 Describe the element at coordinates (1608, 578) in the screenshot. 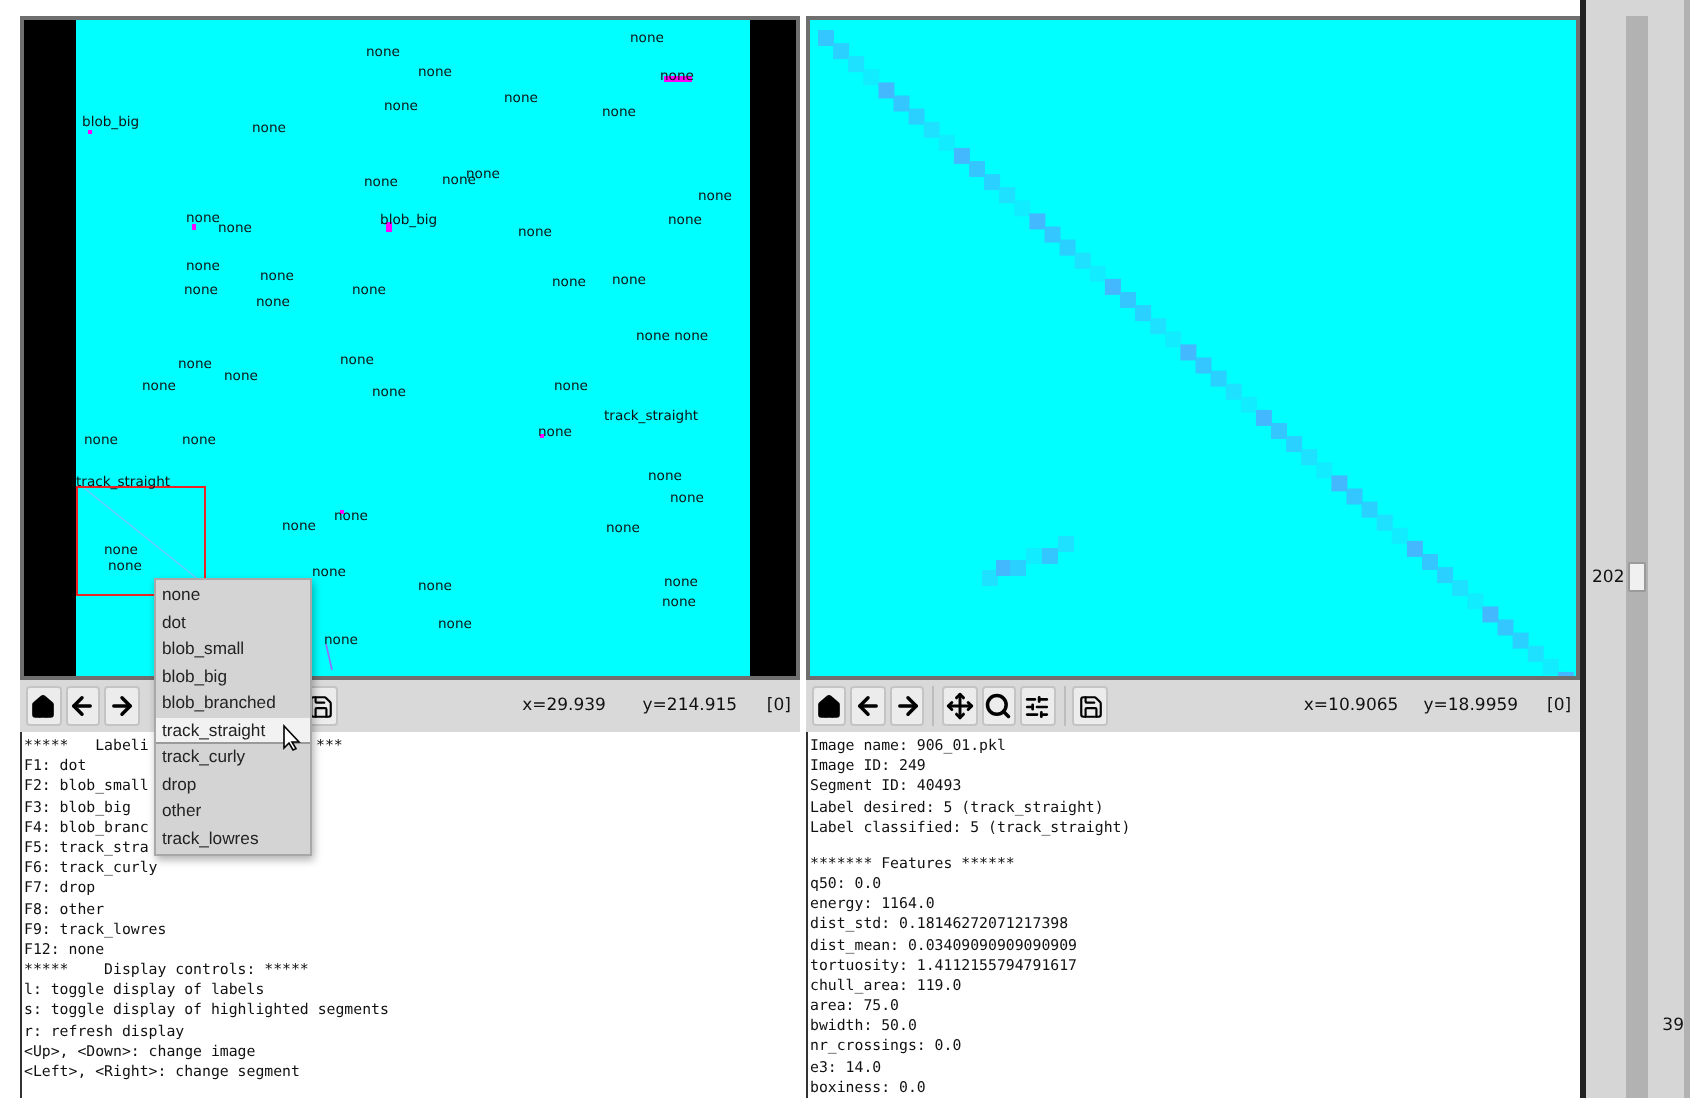

I see `slider-value: 202` at that location.